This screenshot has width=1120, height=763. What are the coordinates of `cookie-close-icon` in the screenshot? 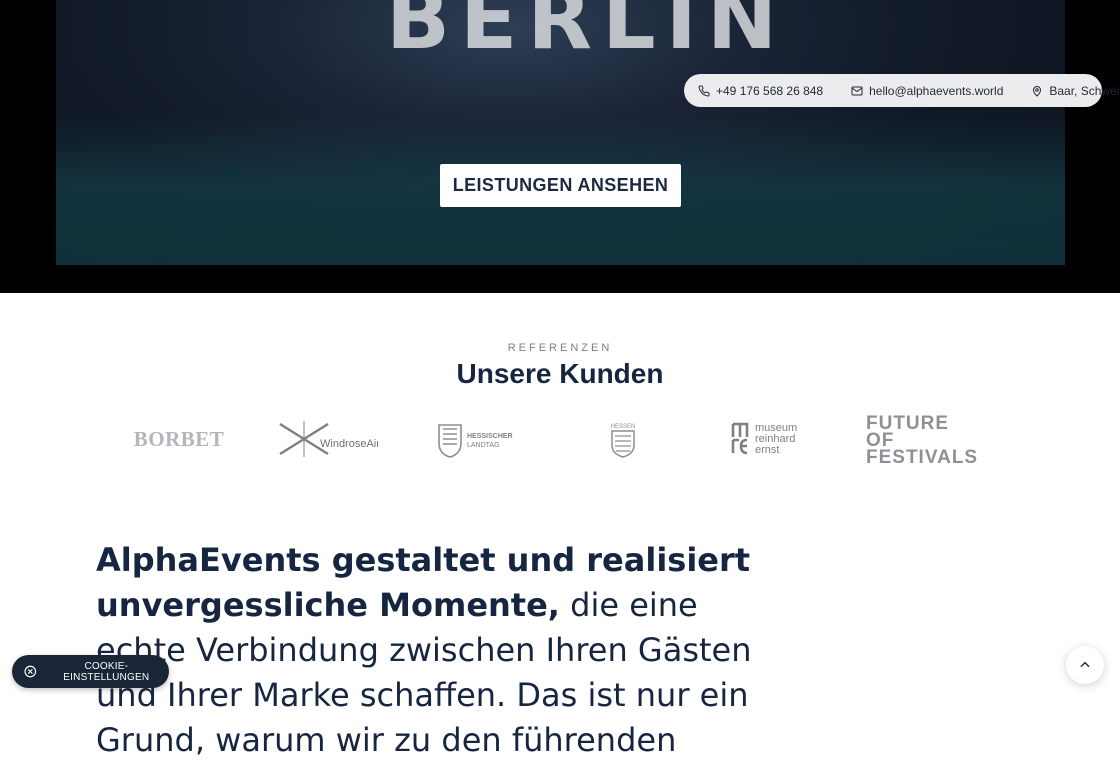 It's located at (30, 671).